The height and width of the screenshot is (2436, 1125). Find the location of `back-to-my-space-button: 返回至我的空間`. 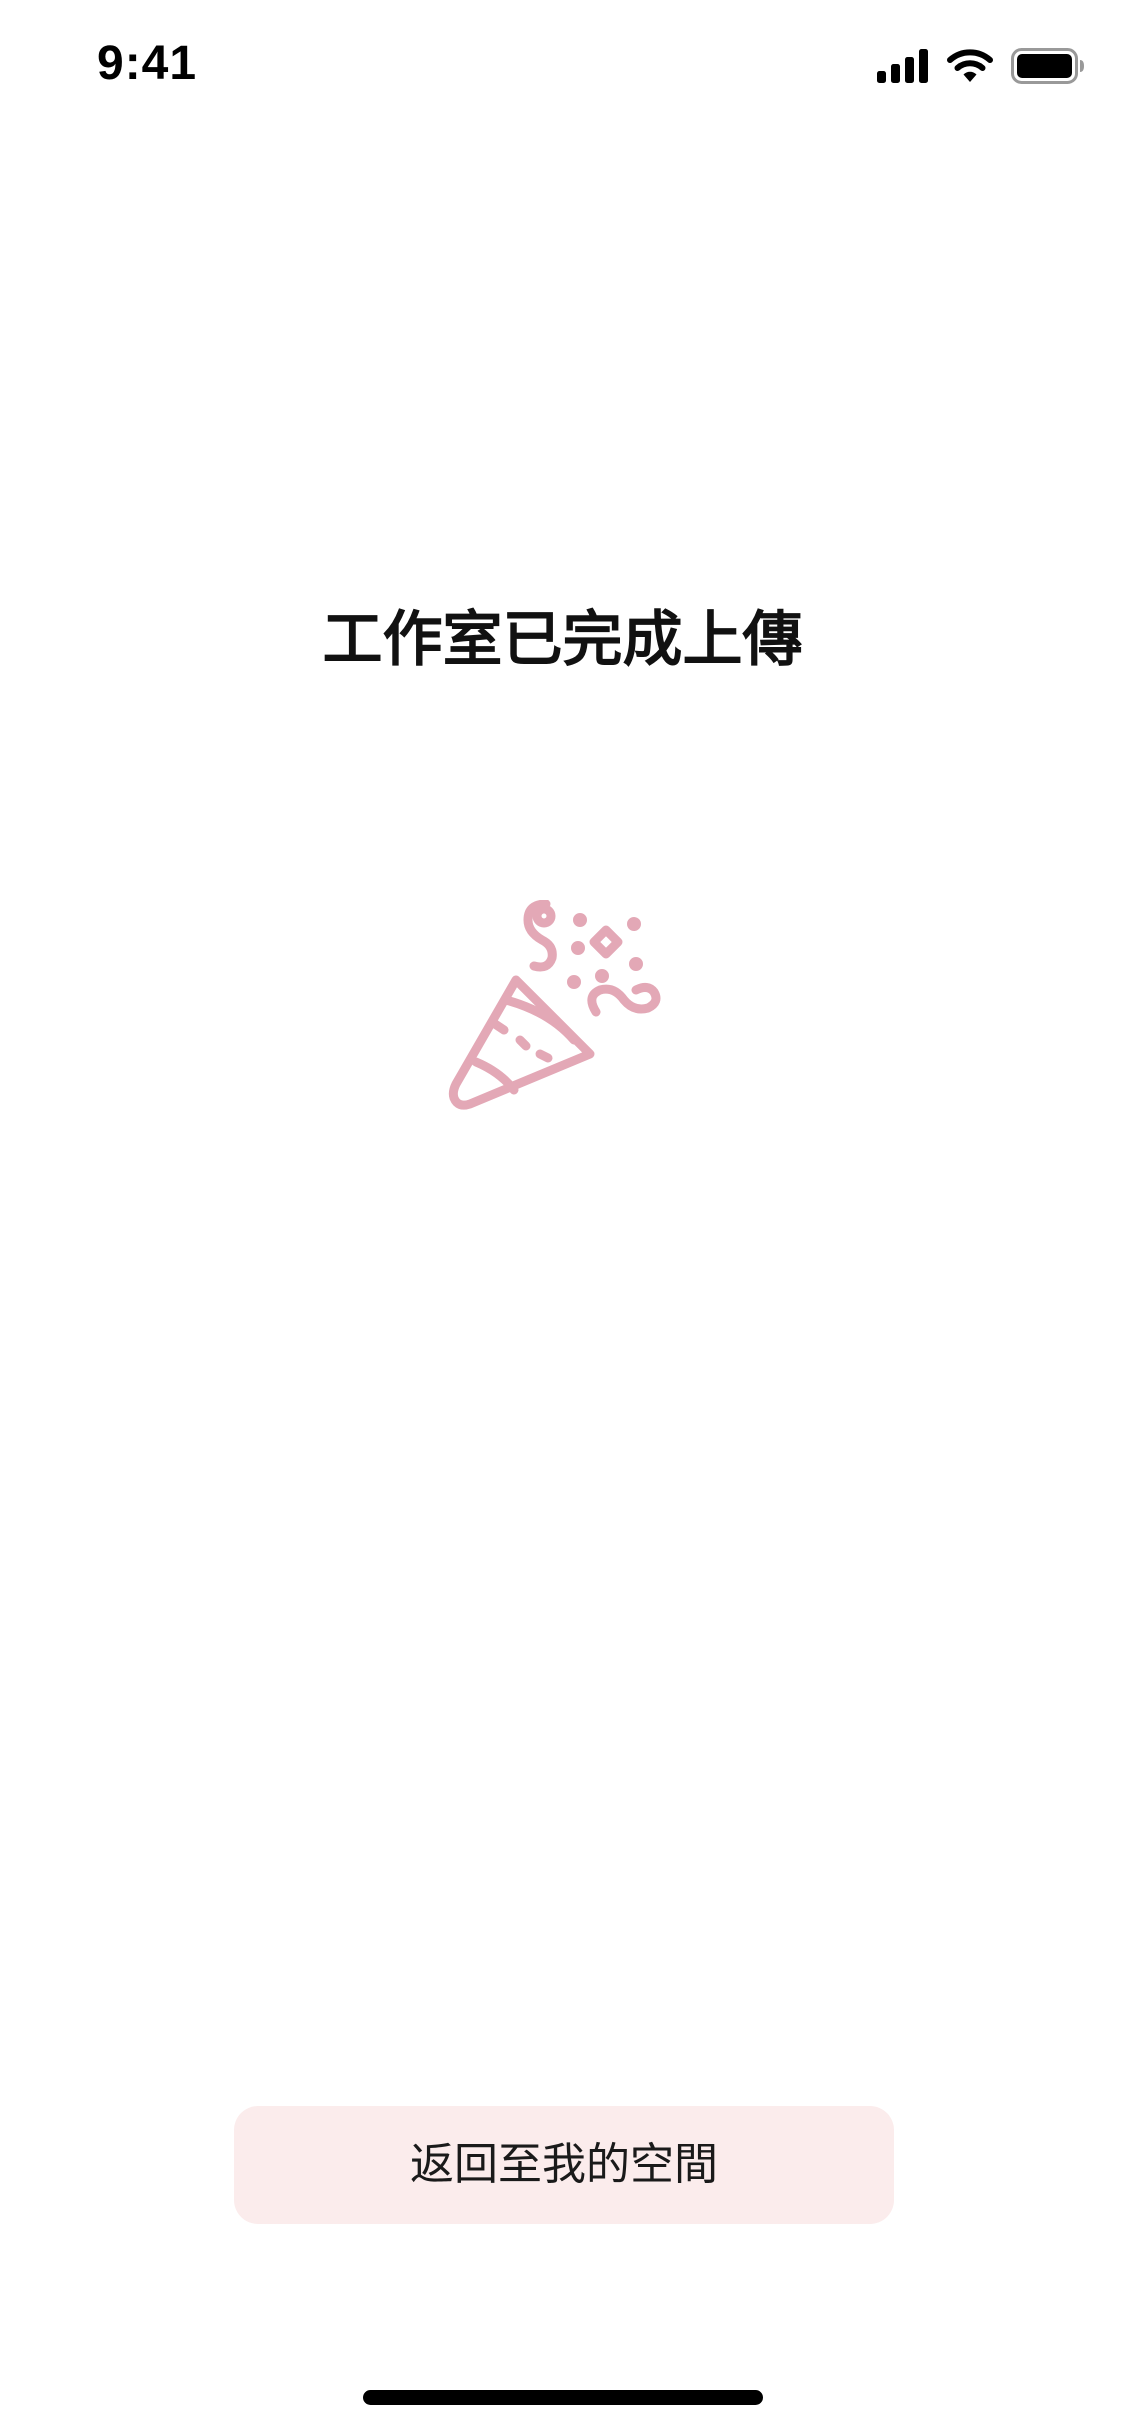

back-to-my-space-button: 返回至我的空間 is located at coordinates (564, 2165).